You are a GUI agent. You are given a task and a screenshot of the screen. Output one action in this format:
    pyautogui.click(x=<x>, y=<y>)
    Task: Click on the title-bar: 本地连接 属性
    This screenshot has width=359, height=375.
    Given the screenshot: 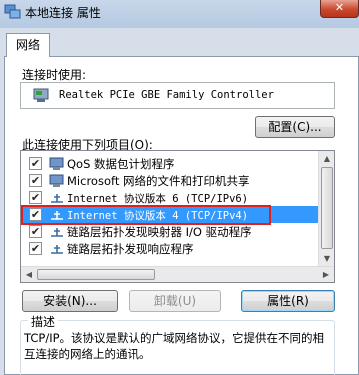 What is the action you would take?
    pyautogui.click(x=179, y=14)
    